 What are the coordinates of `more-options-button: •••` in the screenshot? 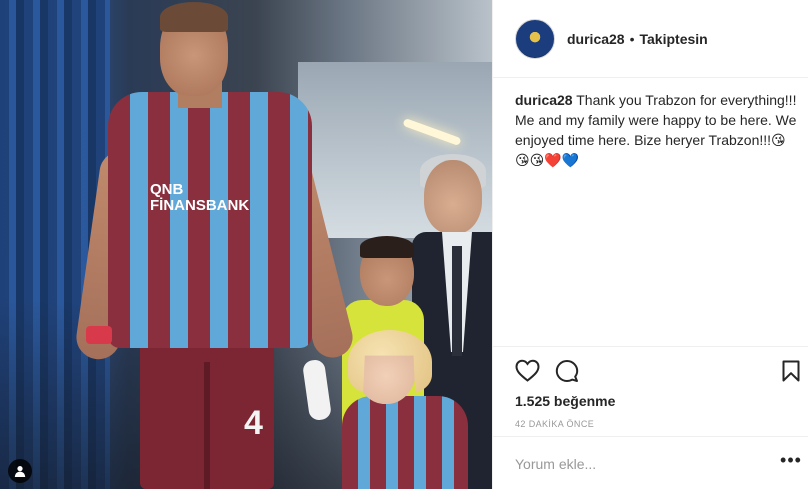 It's located at (791, 462).